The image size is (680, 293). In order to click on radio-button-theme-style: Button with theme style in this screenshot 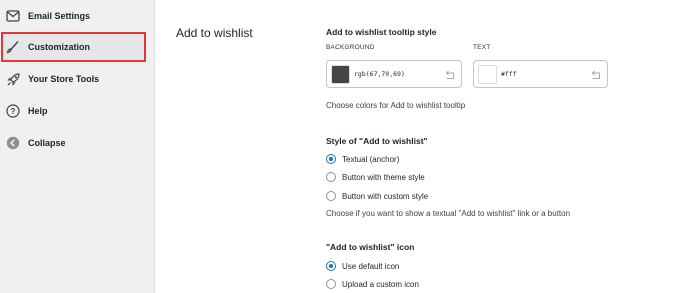, I will do `click(375, 177)`.